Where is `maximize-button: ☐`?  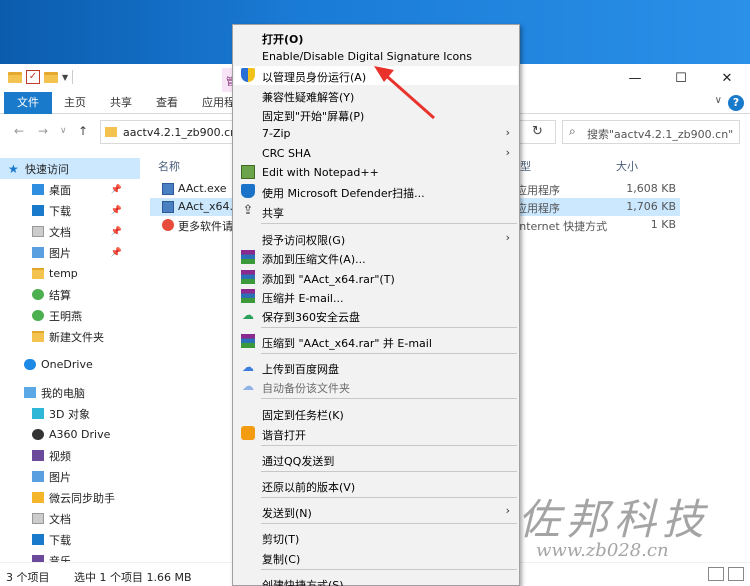
maximize-button: ☐ is located at coordinates (681, 78).